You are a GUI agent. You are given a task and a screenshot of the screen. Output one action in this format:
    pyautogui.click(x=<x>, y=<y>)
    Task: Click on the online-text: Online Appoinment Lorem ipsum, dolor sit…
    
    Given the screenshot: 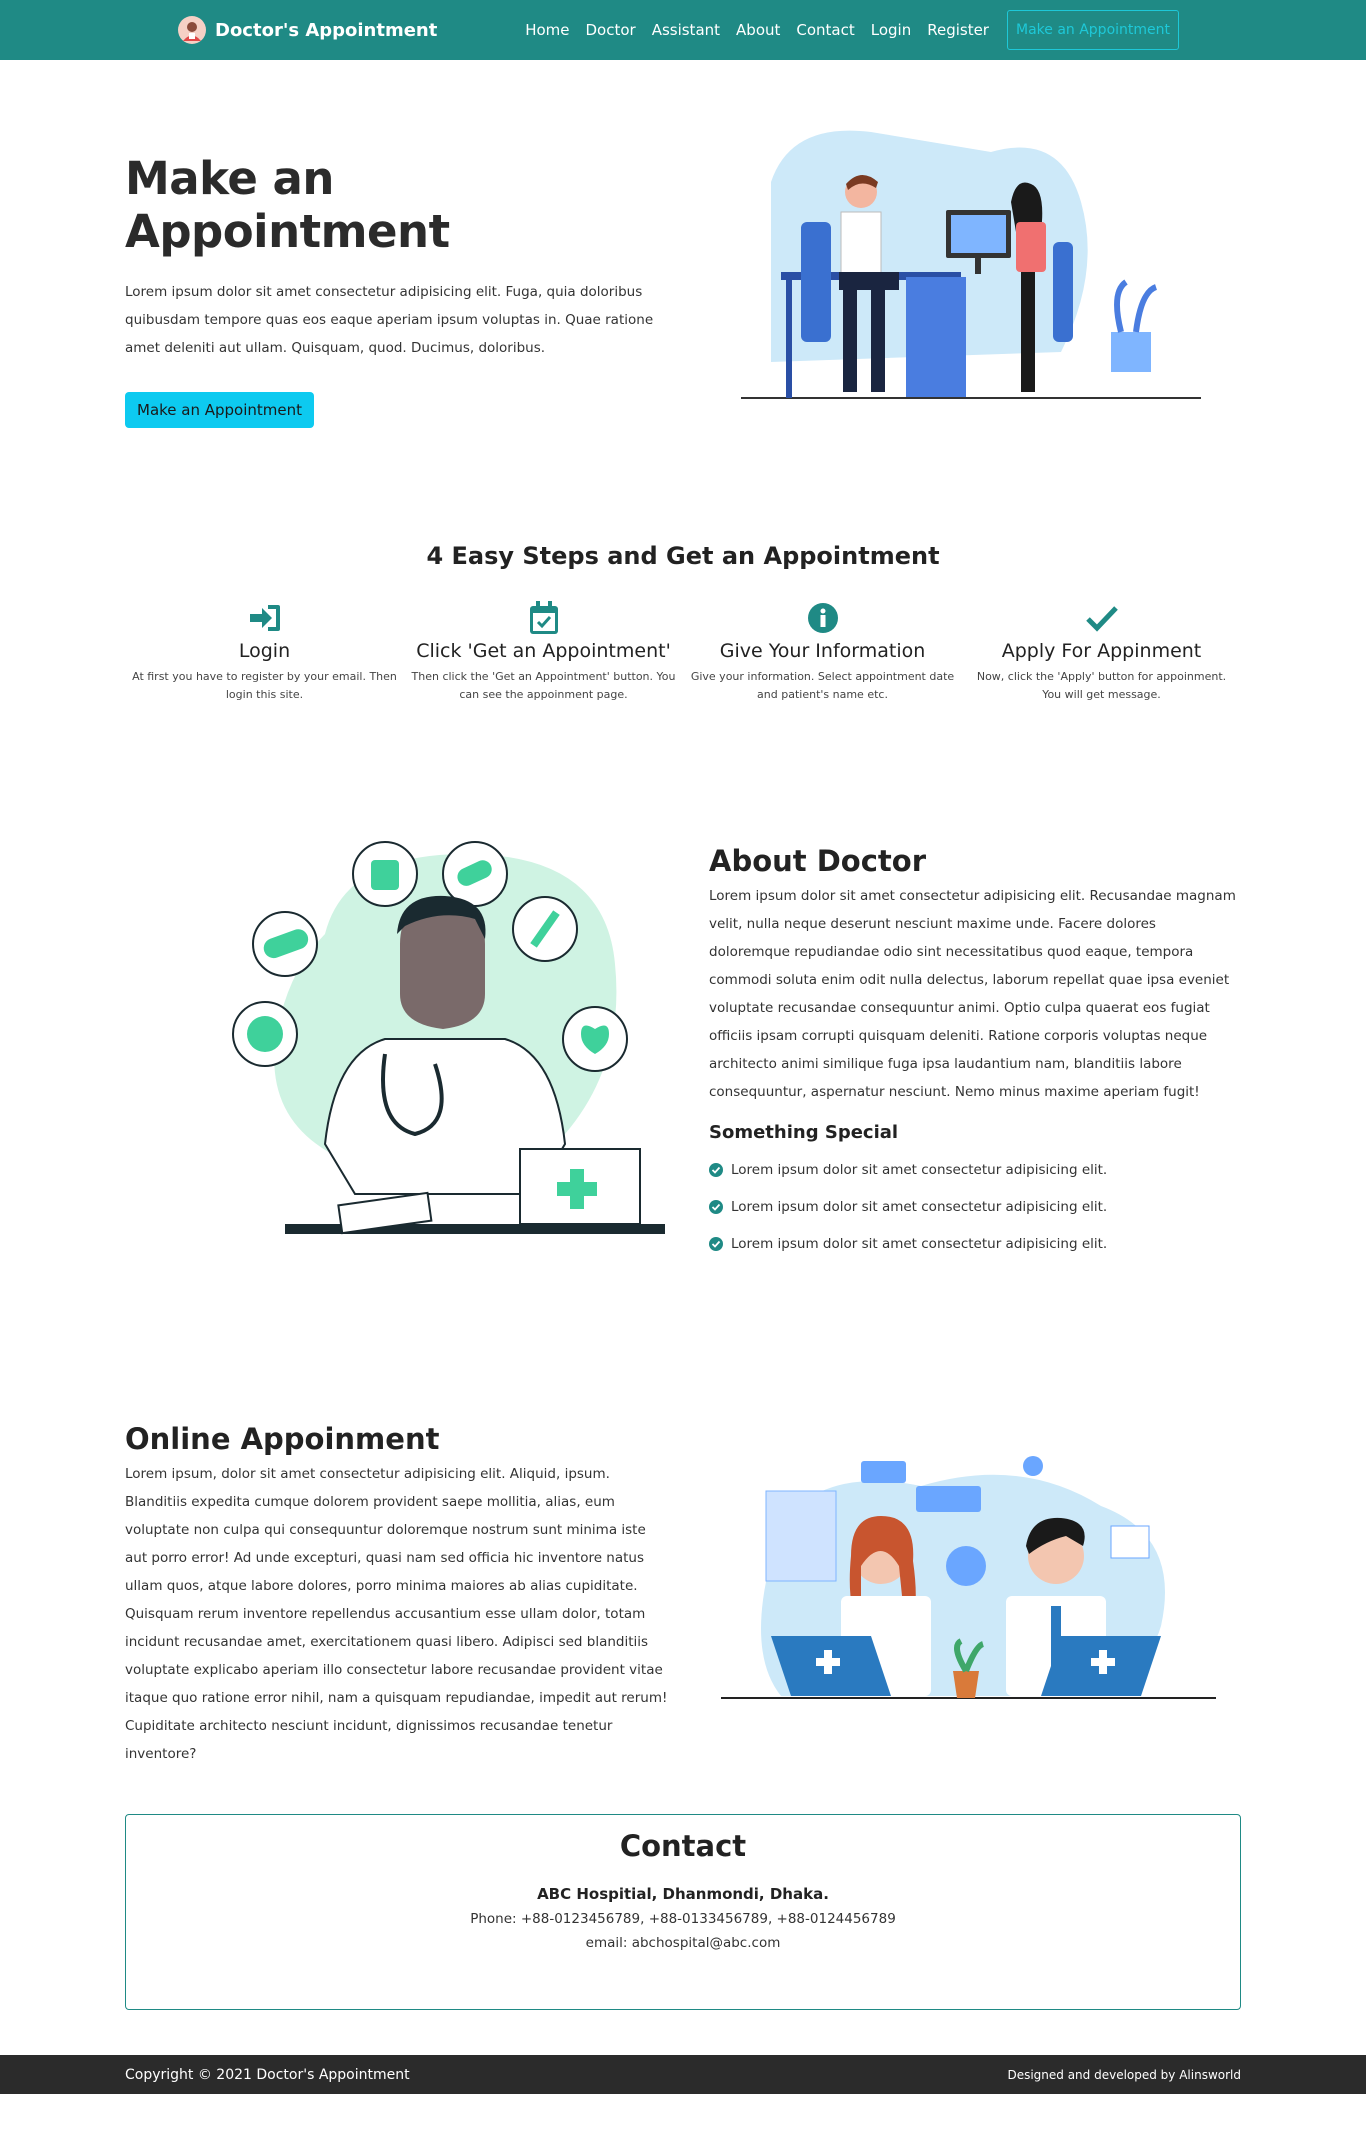 What is the action you would take?
    pyautogui.click(x=397, y=1595)
    